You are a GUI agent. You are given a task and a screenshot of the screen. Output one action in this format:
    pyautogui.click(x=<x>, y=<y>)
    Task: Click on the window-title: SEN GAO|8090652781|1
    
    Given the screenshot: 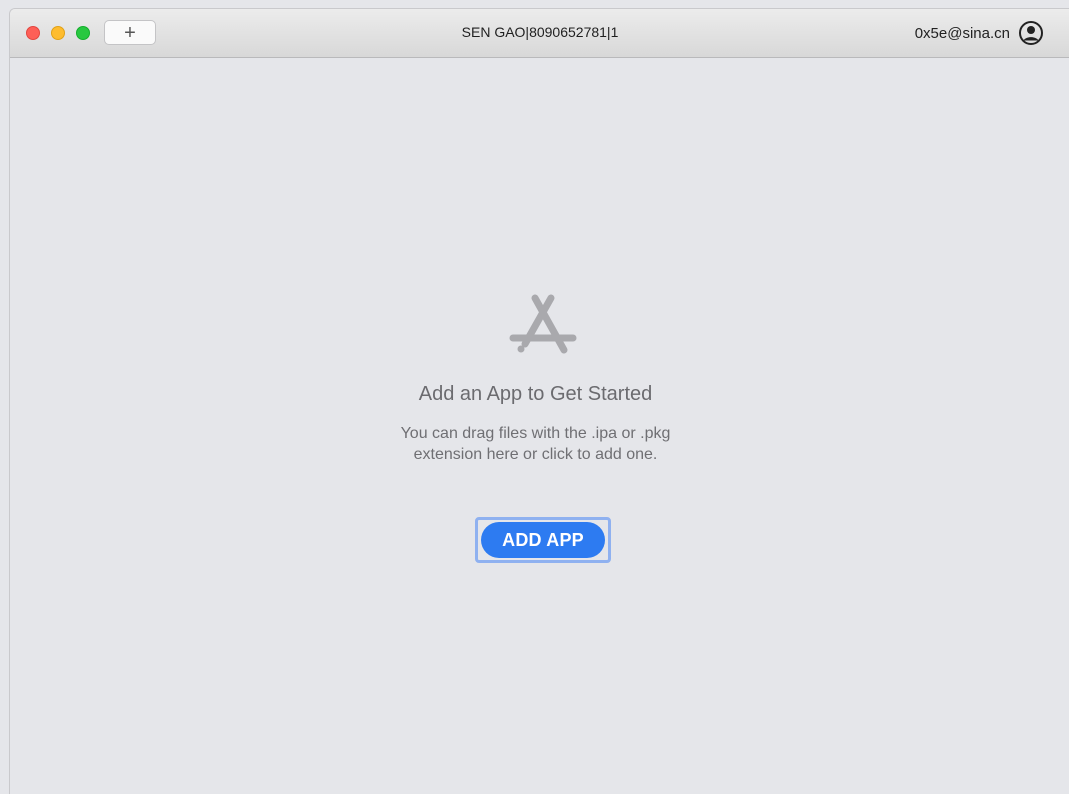 What is the action you would take?
    pyautogui.click(x=540, y=32)
    